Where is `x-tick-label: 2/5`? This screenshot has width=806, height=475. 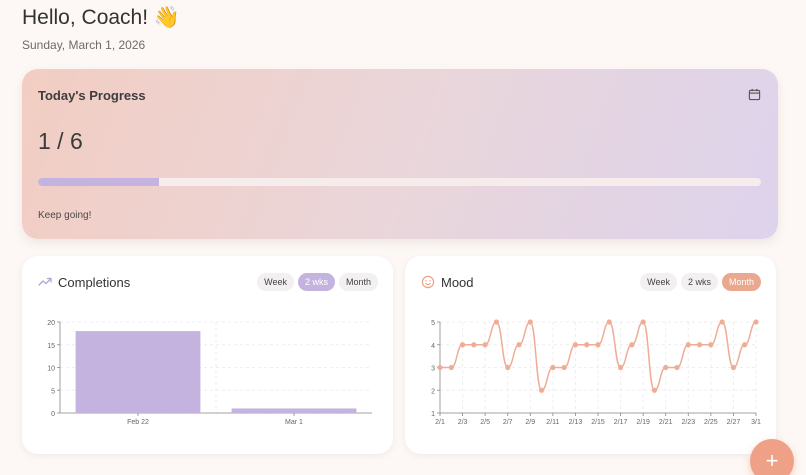
x-tick-label: 2/5 is located at coordinates (485, 422).